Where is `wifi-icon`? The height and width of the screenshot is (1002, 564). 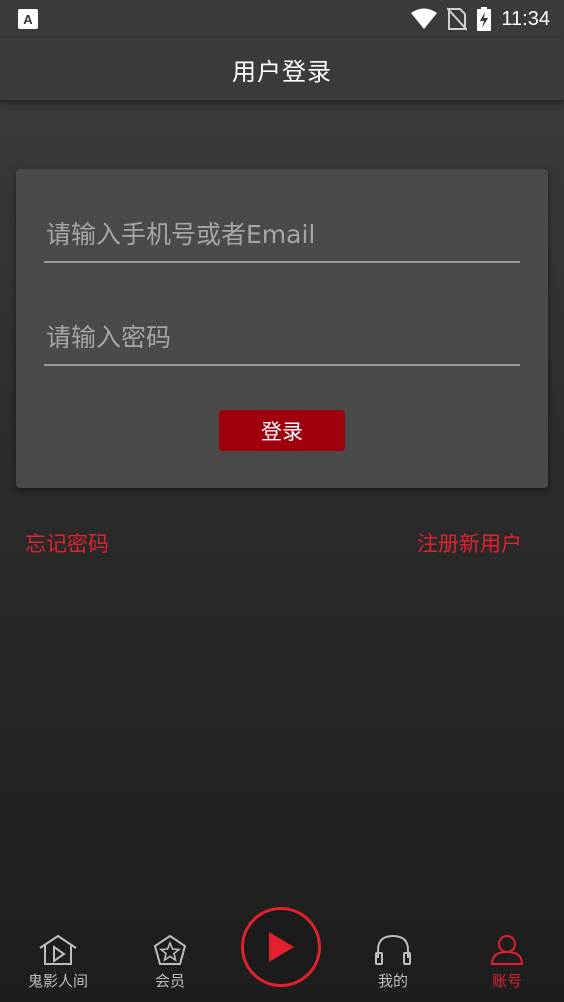
wifi-icon is located at coordinates (424, 18).